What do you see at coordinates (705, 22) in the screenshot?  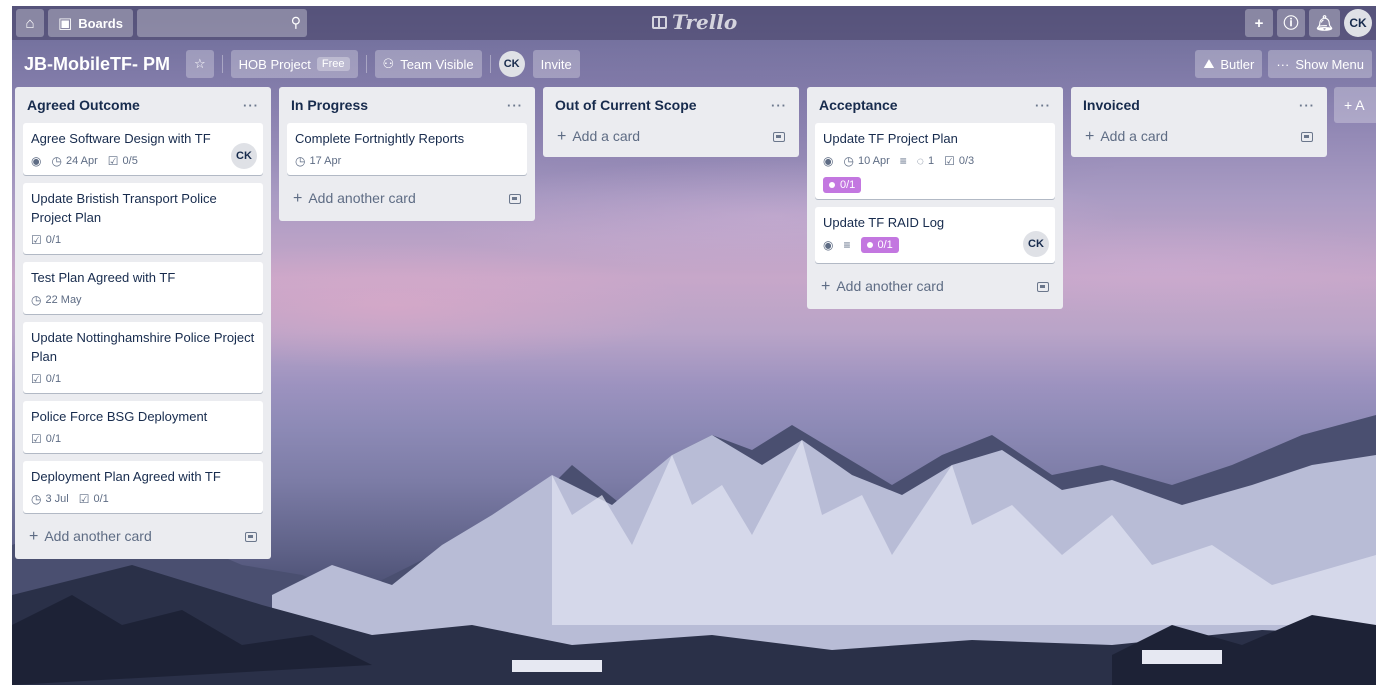 I see `trello-logo-text: Trello` at bounding box center [705, 22].